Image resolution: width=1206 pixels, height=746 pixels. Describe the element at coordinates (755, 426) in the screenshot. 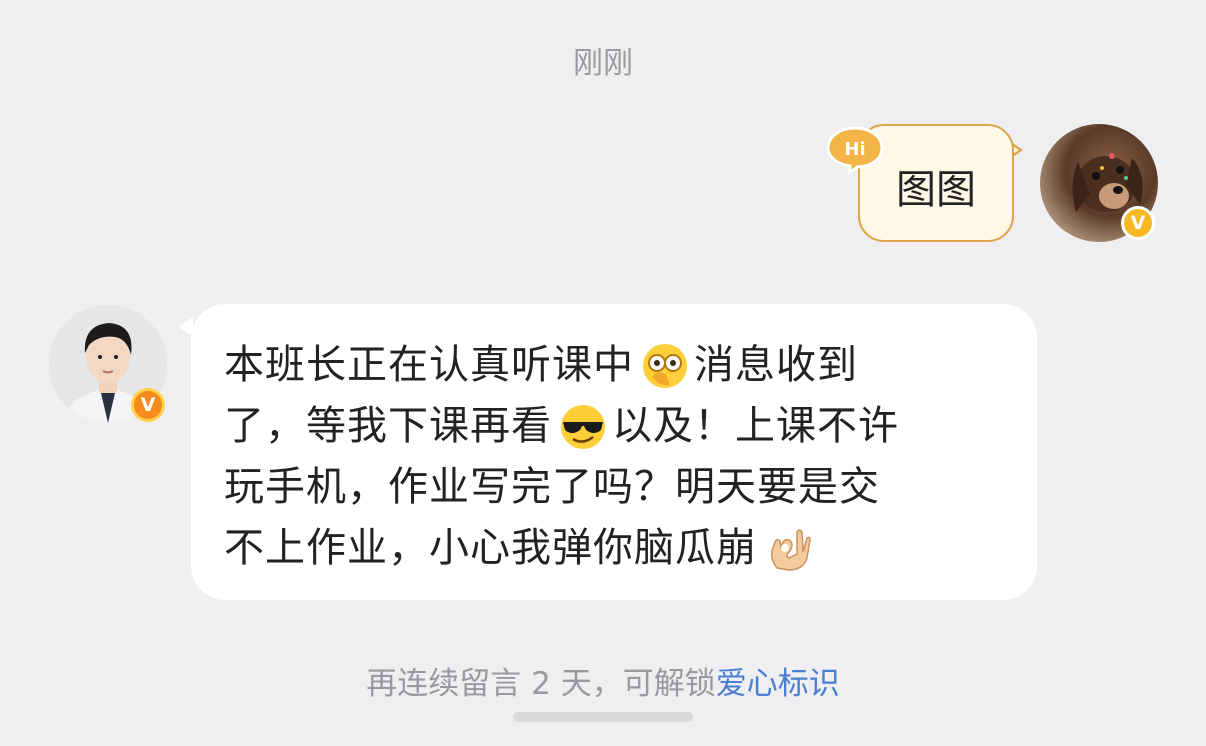

I see `message-text-segment: 以及！上课不许` at that location.